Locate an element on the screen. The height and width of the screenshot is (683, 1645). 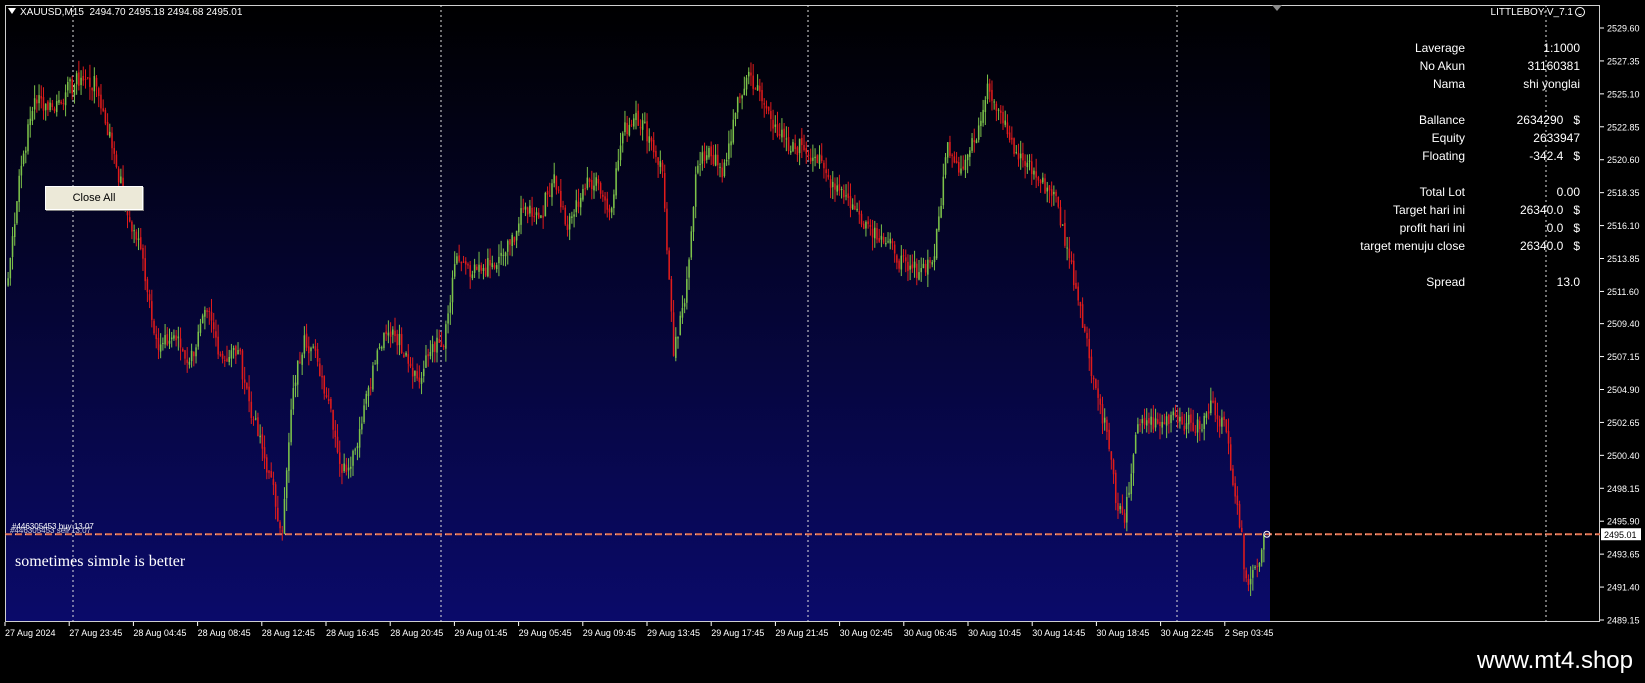
info-row: Target hari ini 26340.0 $ is located at coordinates (1450, 211).